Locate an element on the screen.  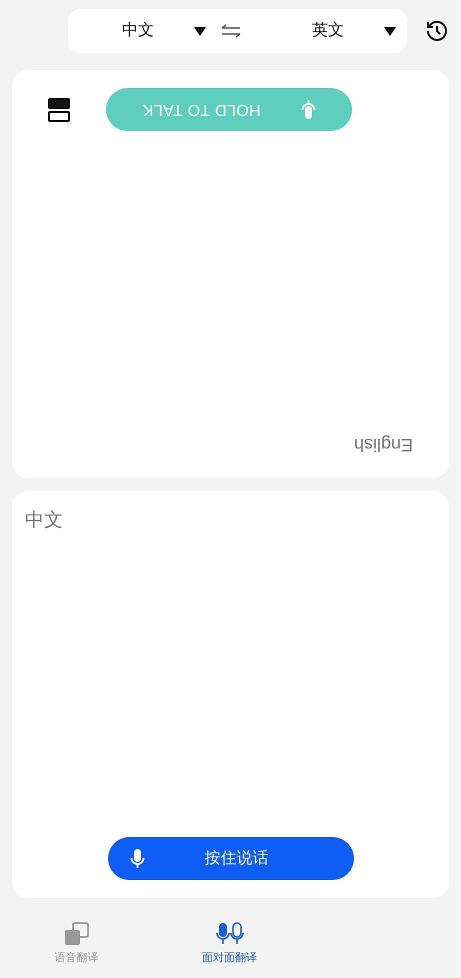
layout-toggle-icon is located at coordinates (59, 110).